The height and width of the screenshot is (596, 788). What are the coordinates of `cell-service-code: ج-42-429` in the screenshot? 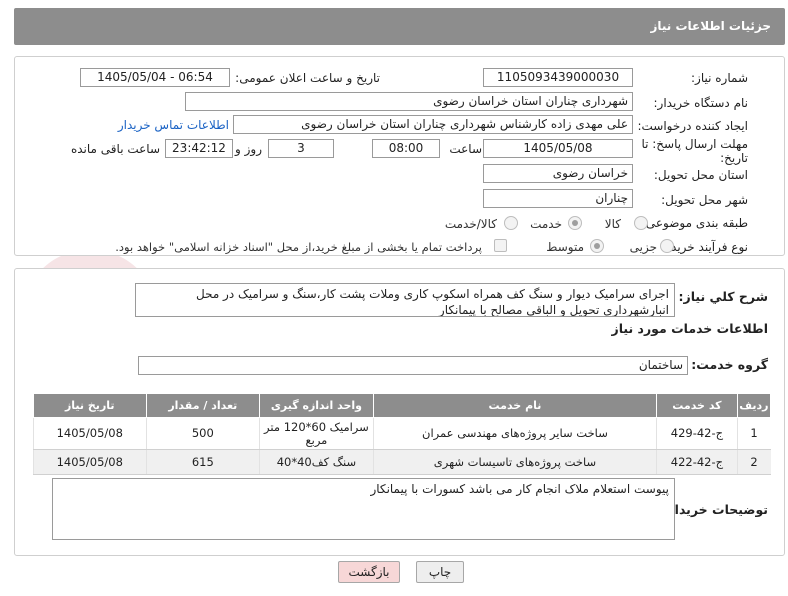 It's located at (697, 433).